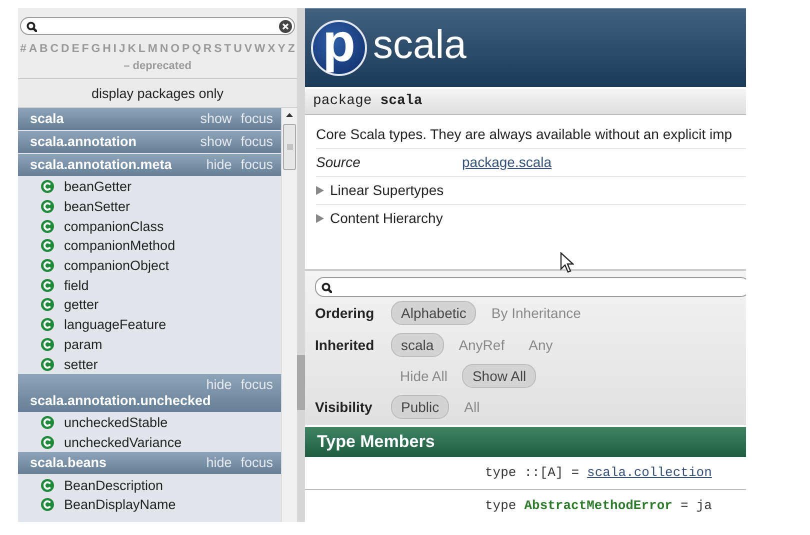 The height and width of the screenshot is (535, 810). What do you see at coordinates (196, 49) in the screenshot?
I see `index-letter-link: Q` at bounding box center [196, 49].